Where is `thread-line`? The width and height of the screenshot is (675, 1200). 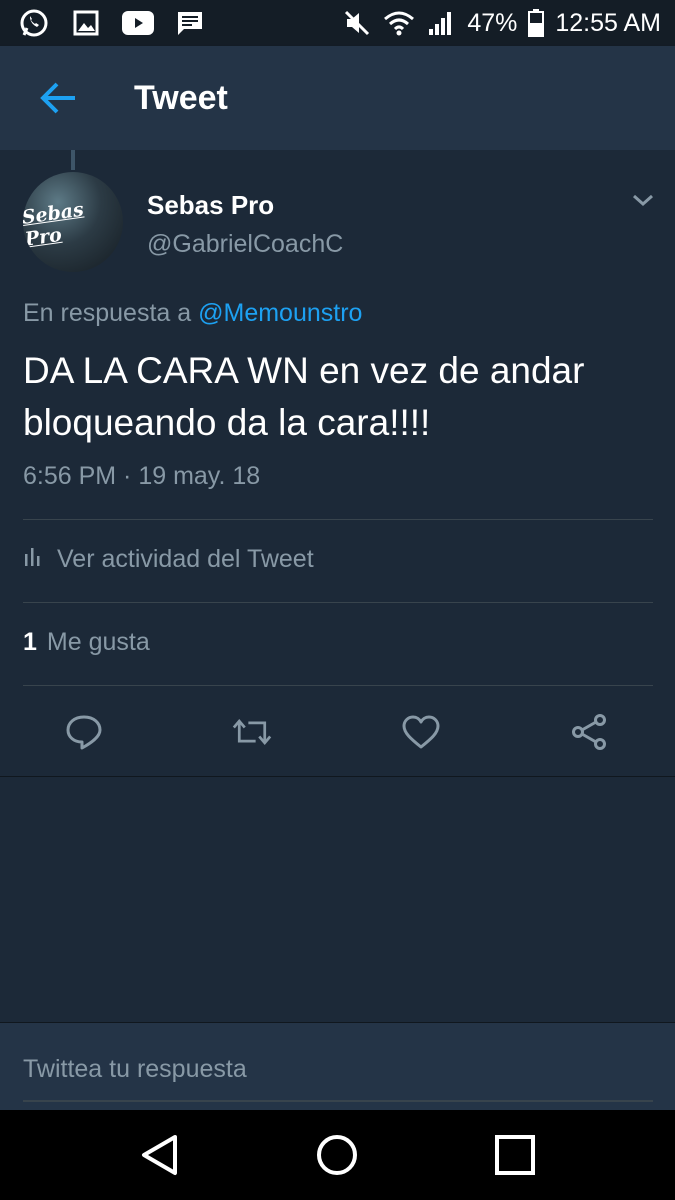 thread-line is located at coordinates (73, 160).